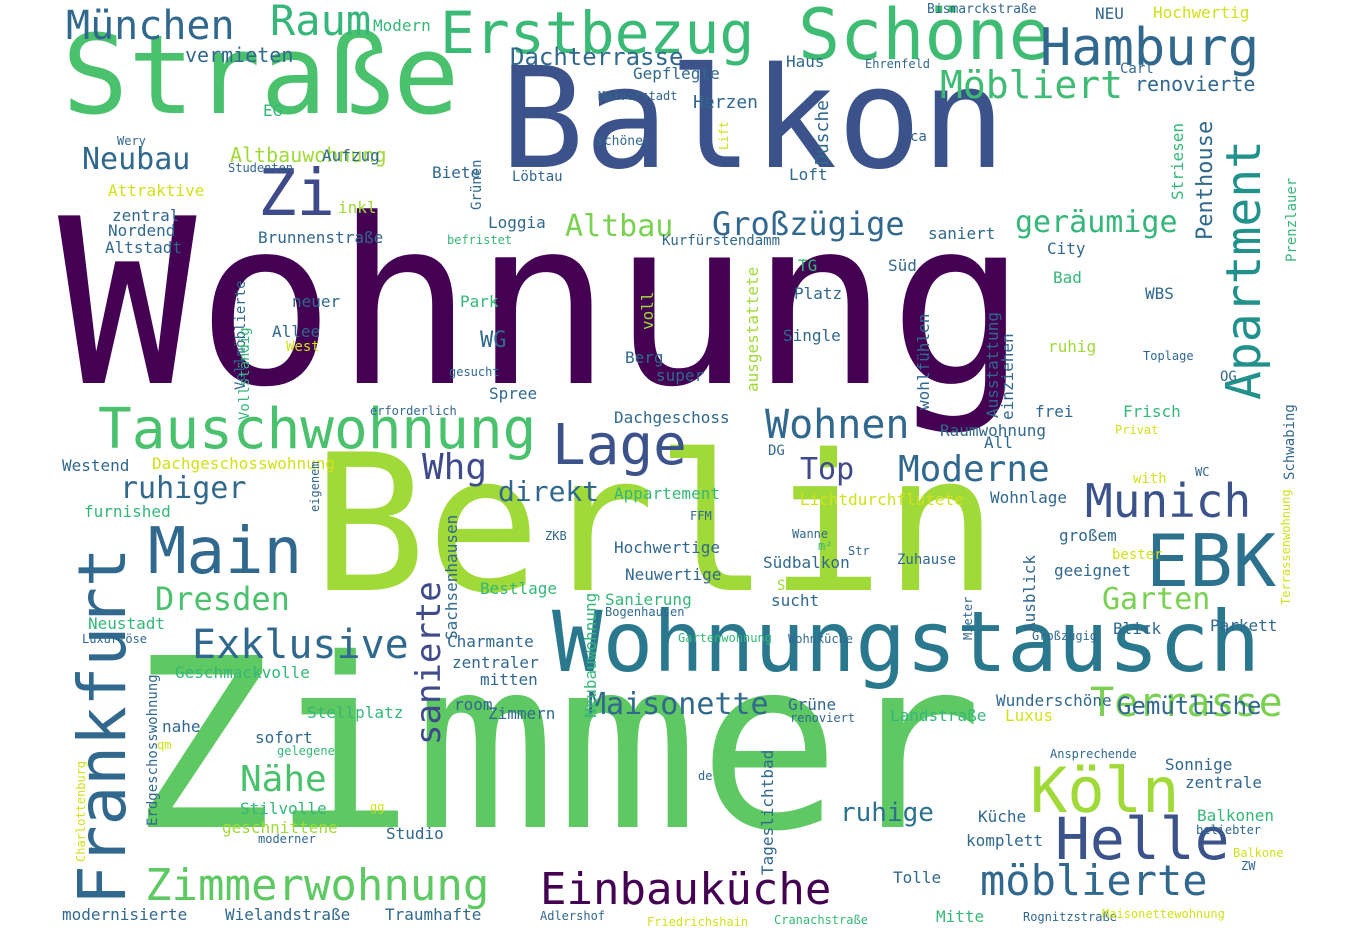  I want to click on word-51: Herzen, so click(726, 102).